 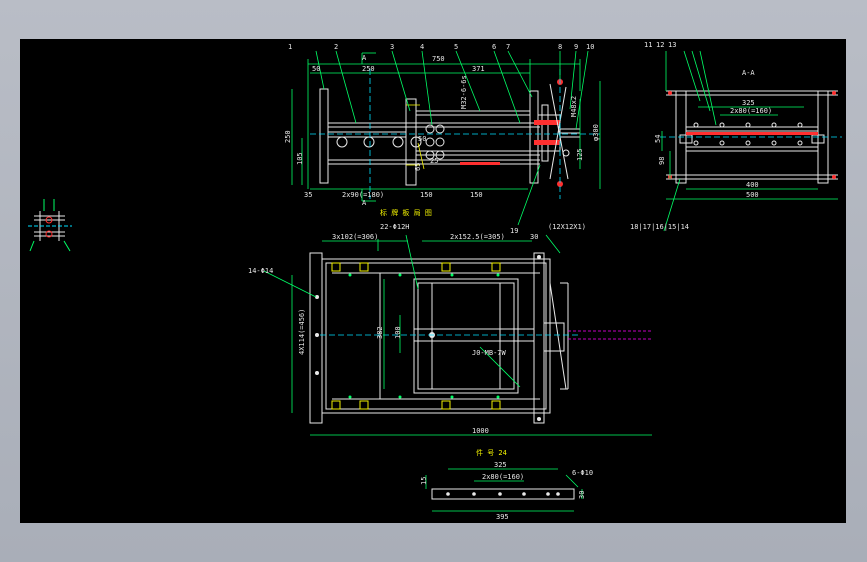 I want to click on detail-small, so click(x=50, y=225).